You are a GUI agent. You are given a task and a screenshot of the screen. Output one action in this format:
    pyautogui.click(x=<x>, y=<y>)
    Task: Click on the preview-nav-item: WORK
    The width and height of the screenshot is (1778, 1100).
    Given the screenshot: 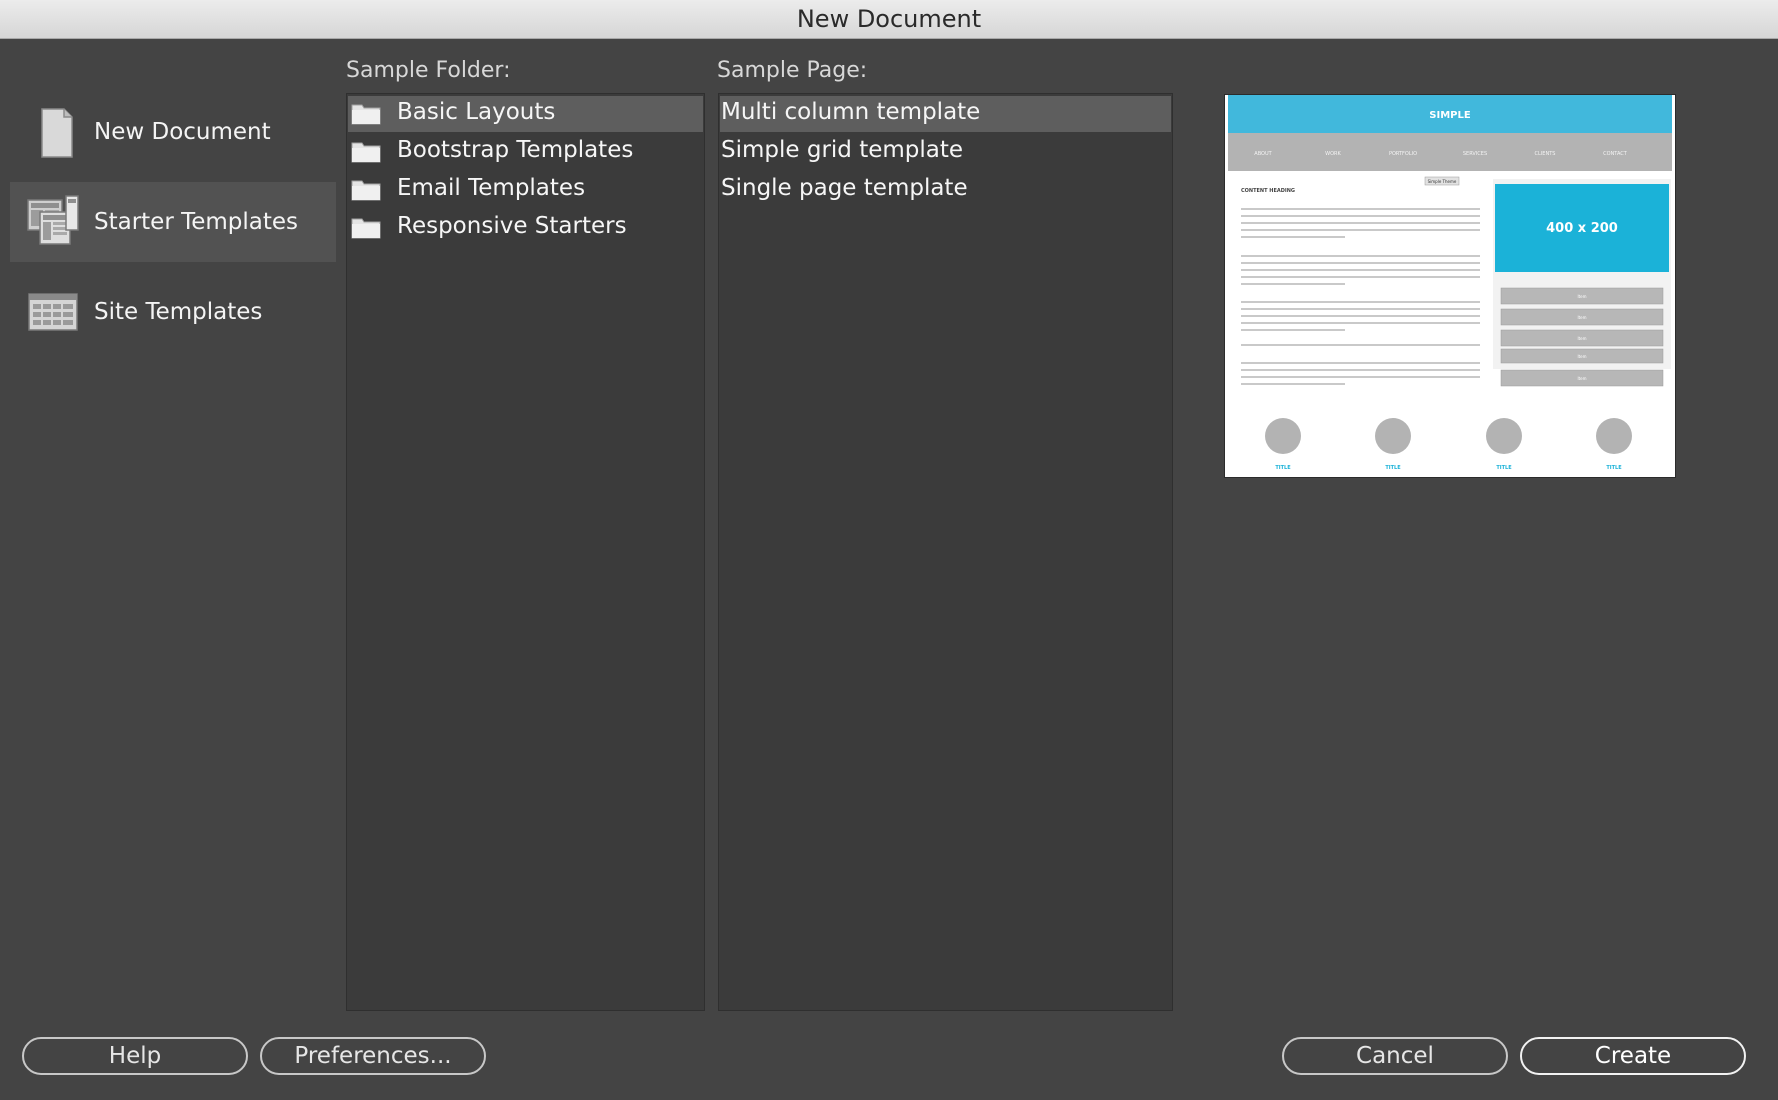 What is the action you would take?
    pyautogui.click(x=1333, y=154)
    